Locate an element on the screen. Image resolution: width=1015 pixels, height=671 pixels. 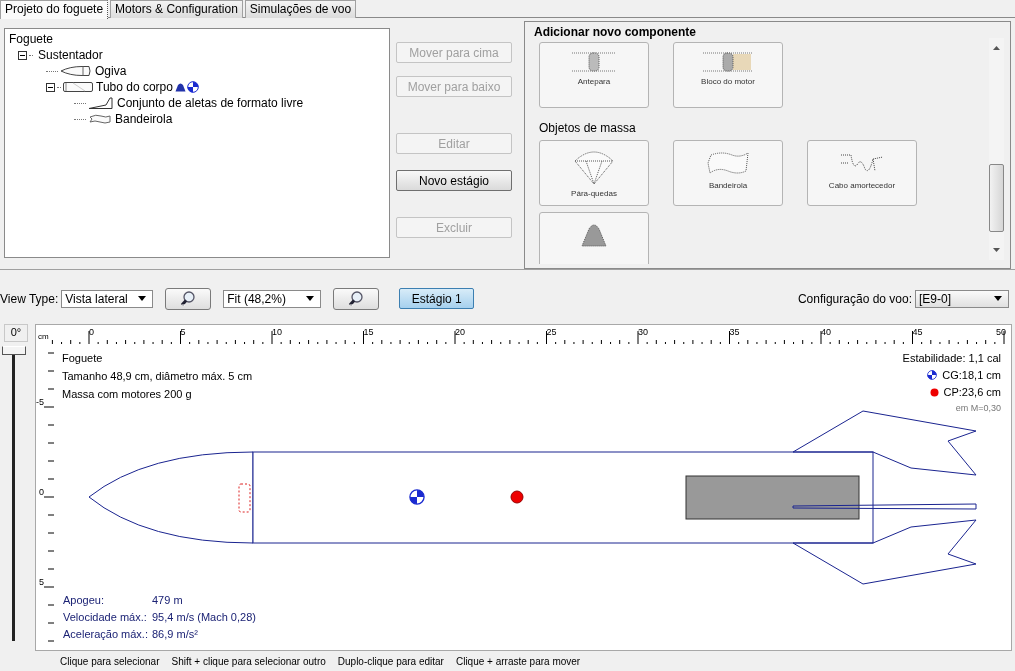
nose-cone is located at coordinates (171, 497).